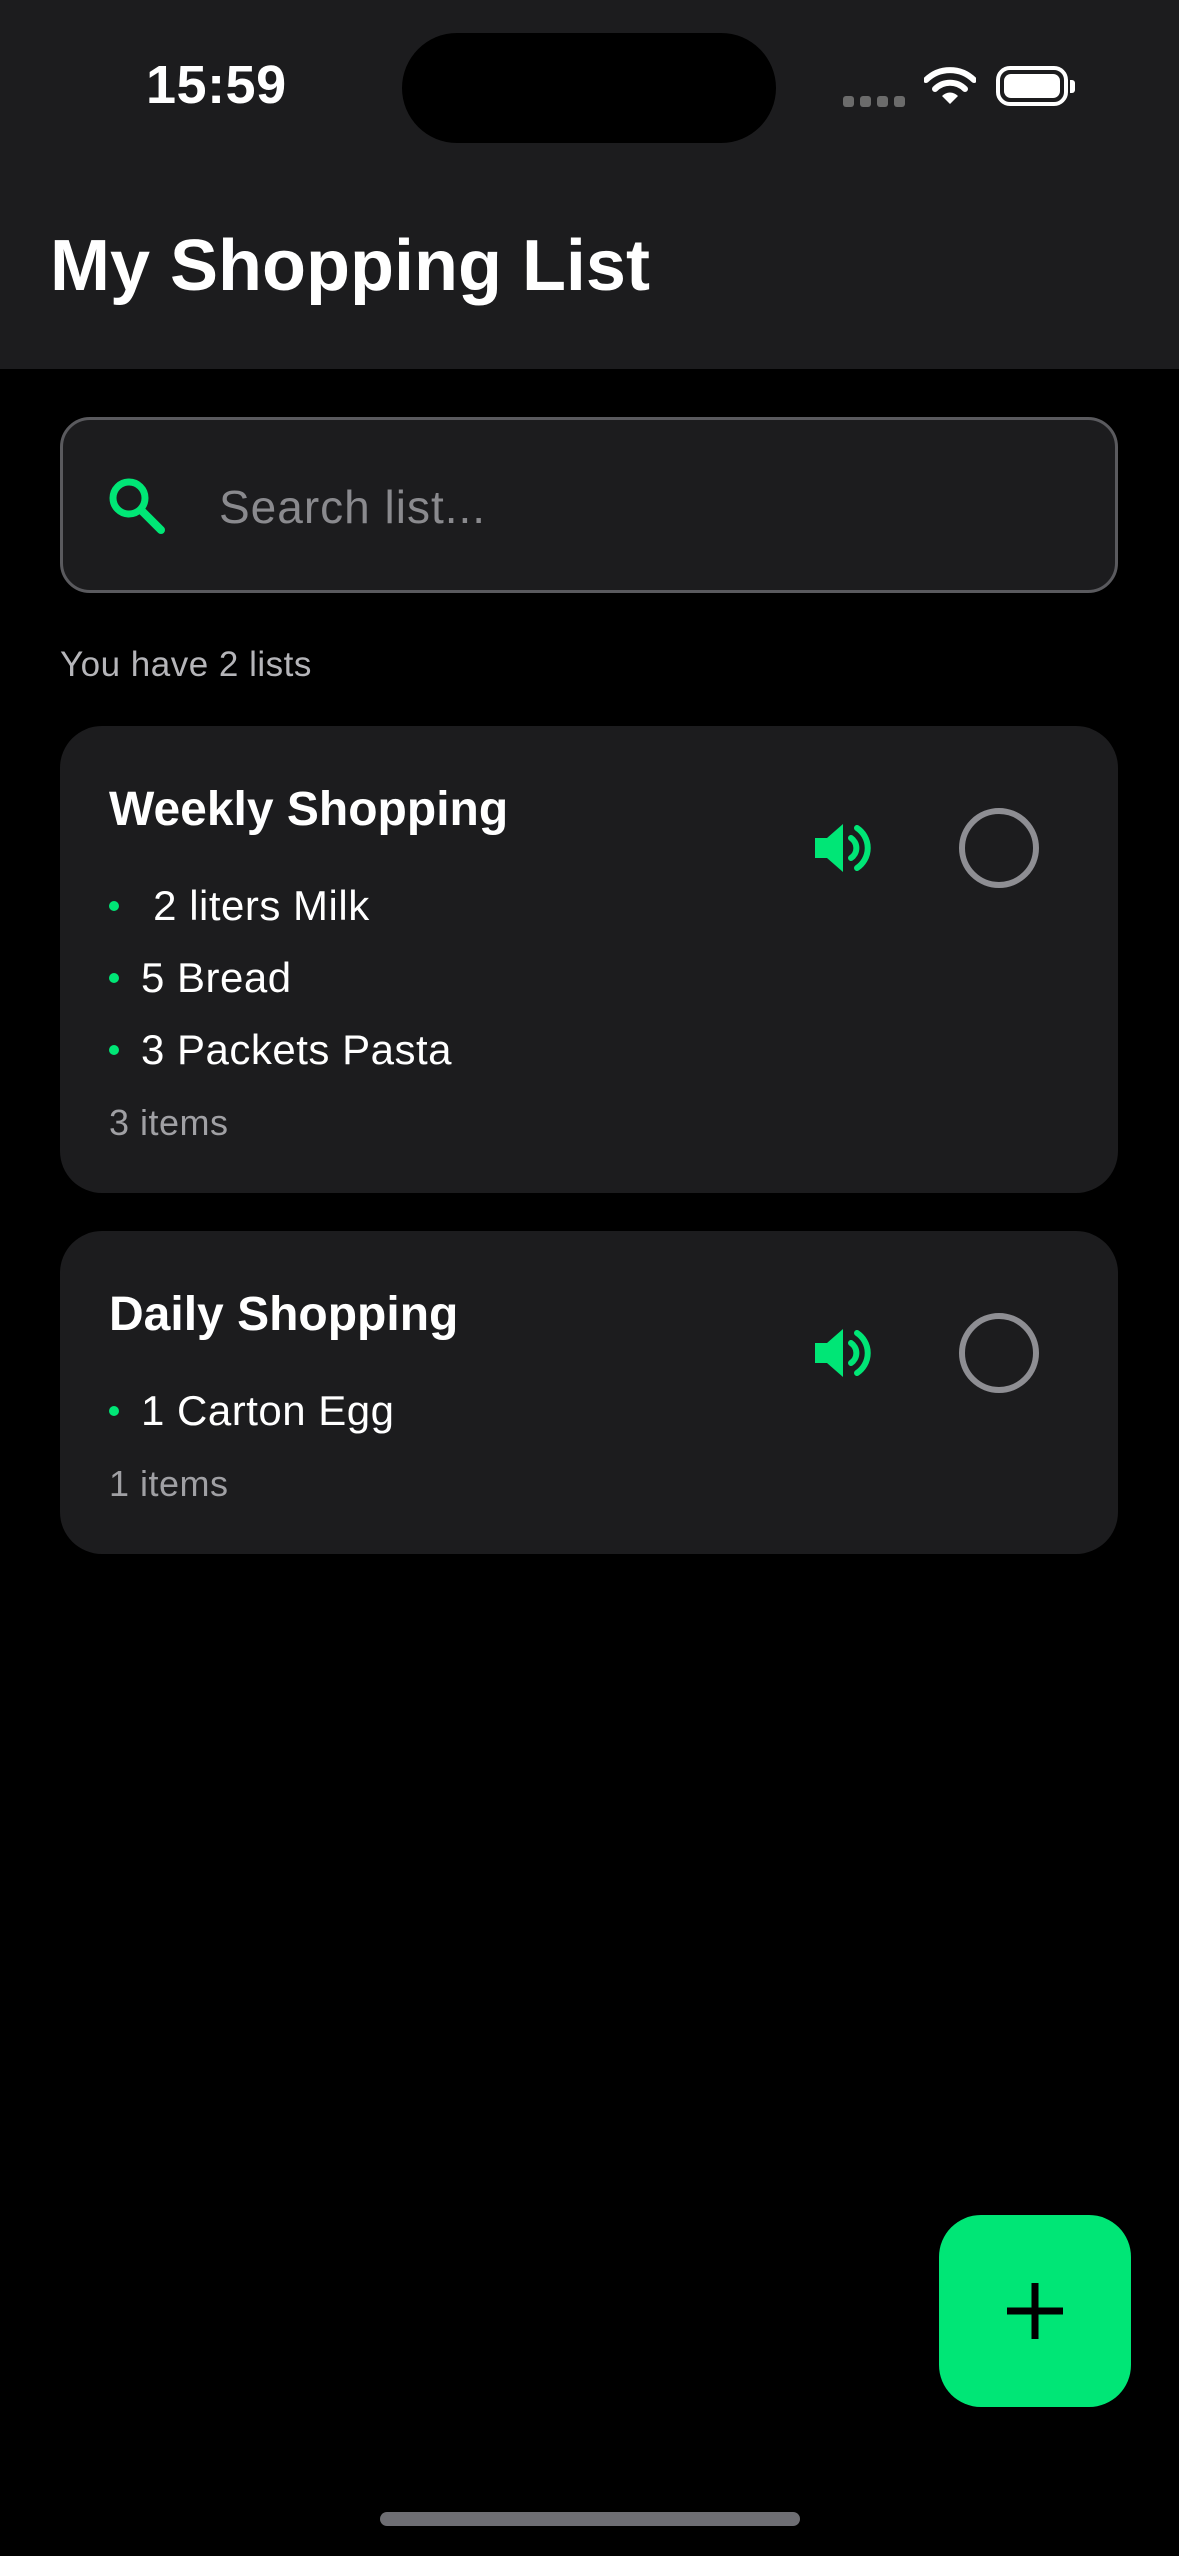 This screenshot has height=2556, width=1179. Describe the element at coordinates (309, 809) in the screenshot. I see `list-title: Weekly Shopping` at that location.